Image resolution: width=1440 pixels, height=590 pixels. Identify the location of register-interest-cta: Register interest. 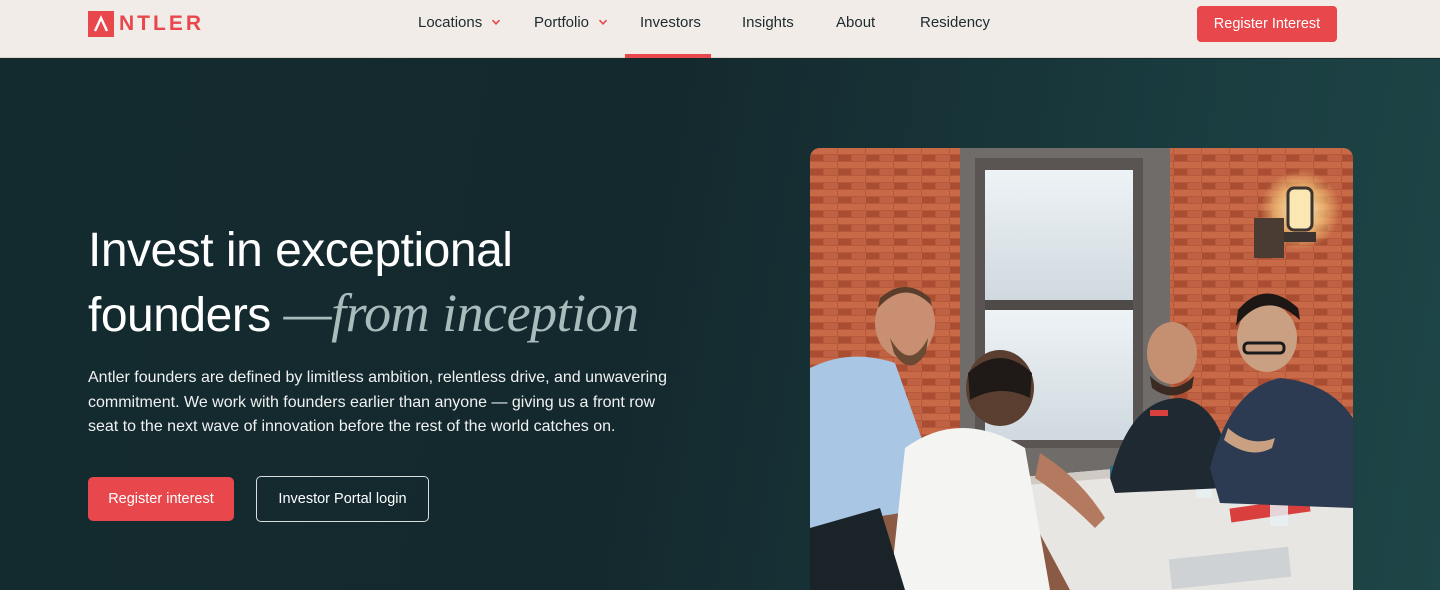
(161, 499).